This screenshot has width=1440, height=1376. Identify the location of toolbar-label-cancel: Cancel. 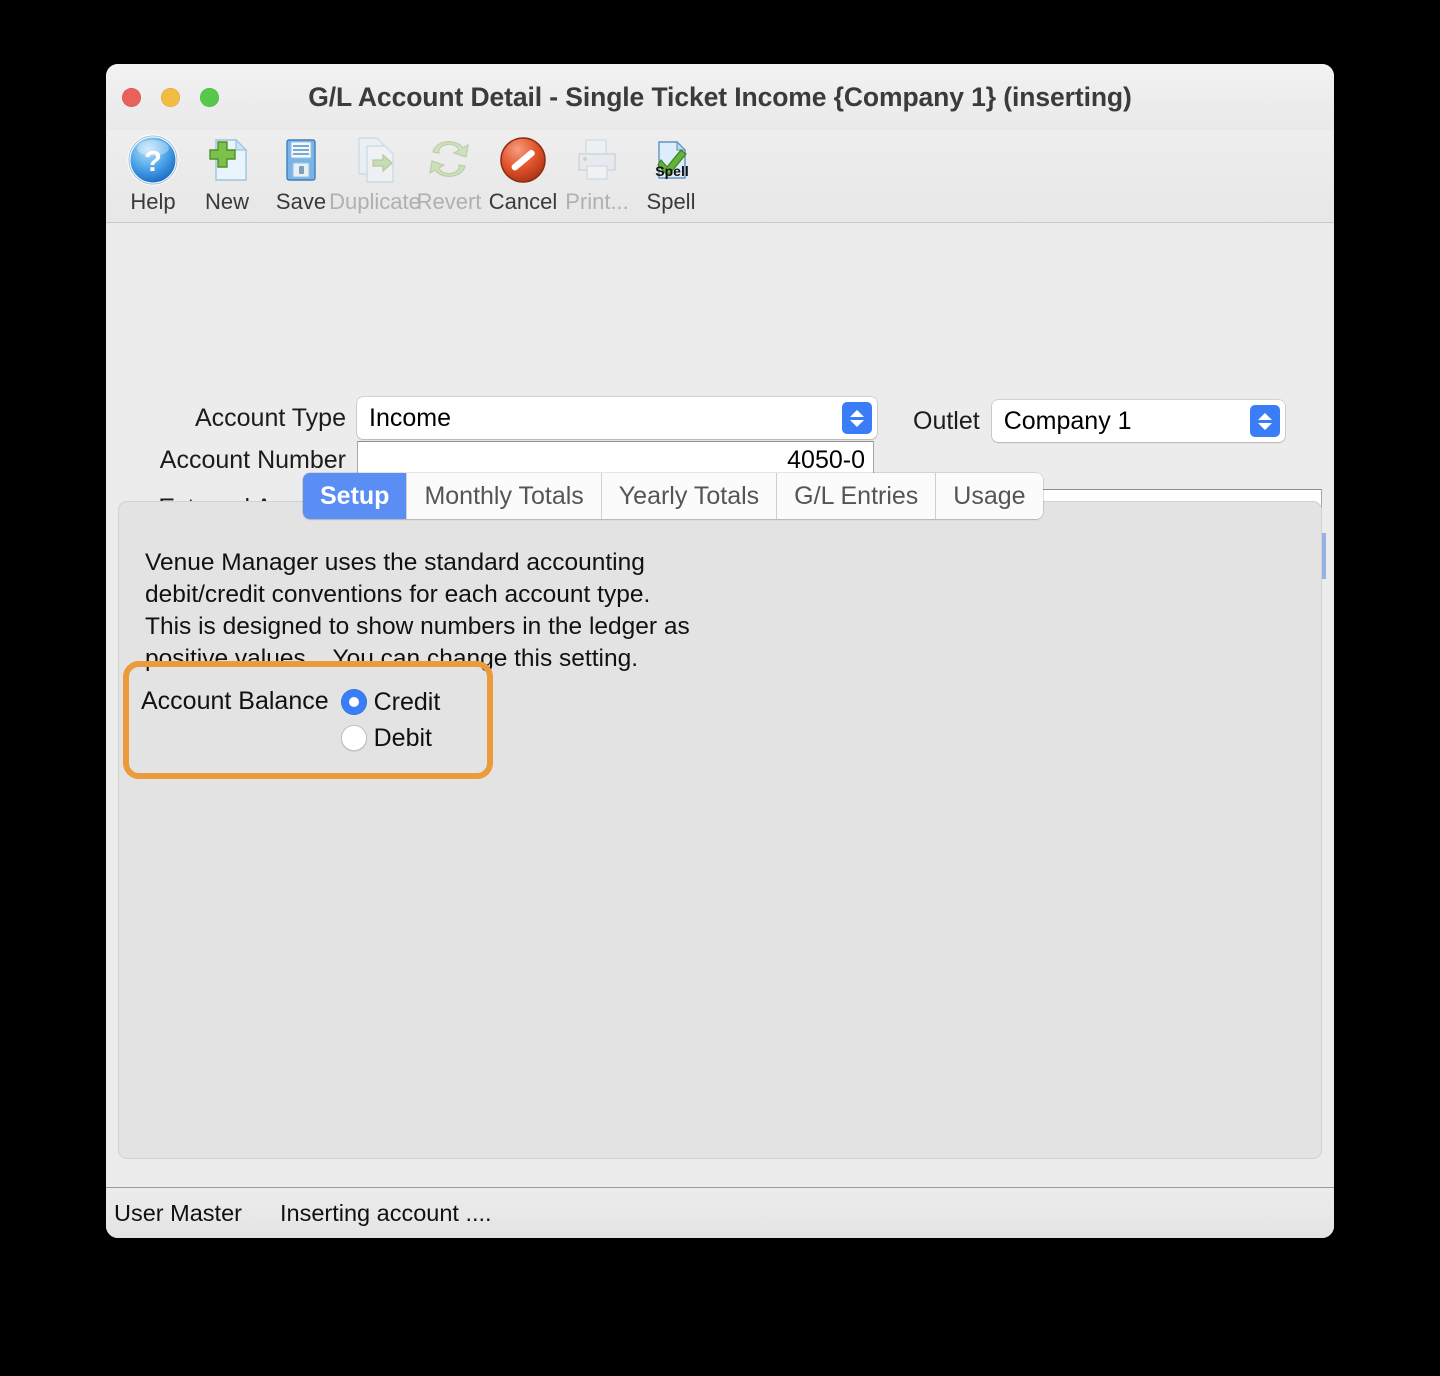
(523, 201).